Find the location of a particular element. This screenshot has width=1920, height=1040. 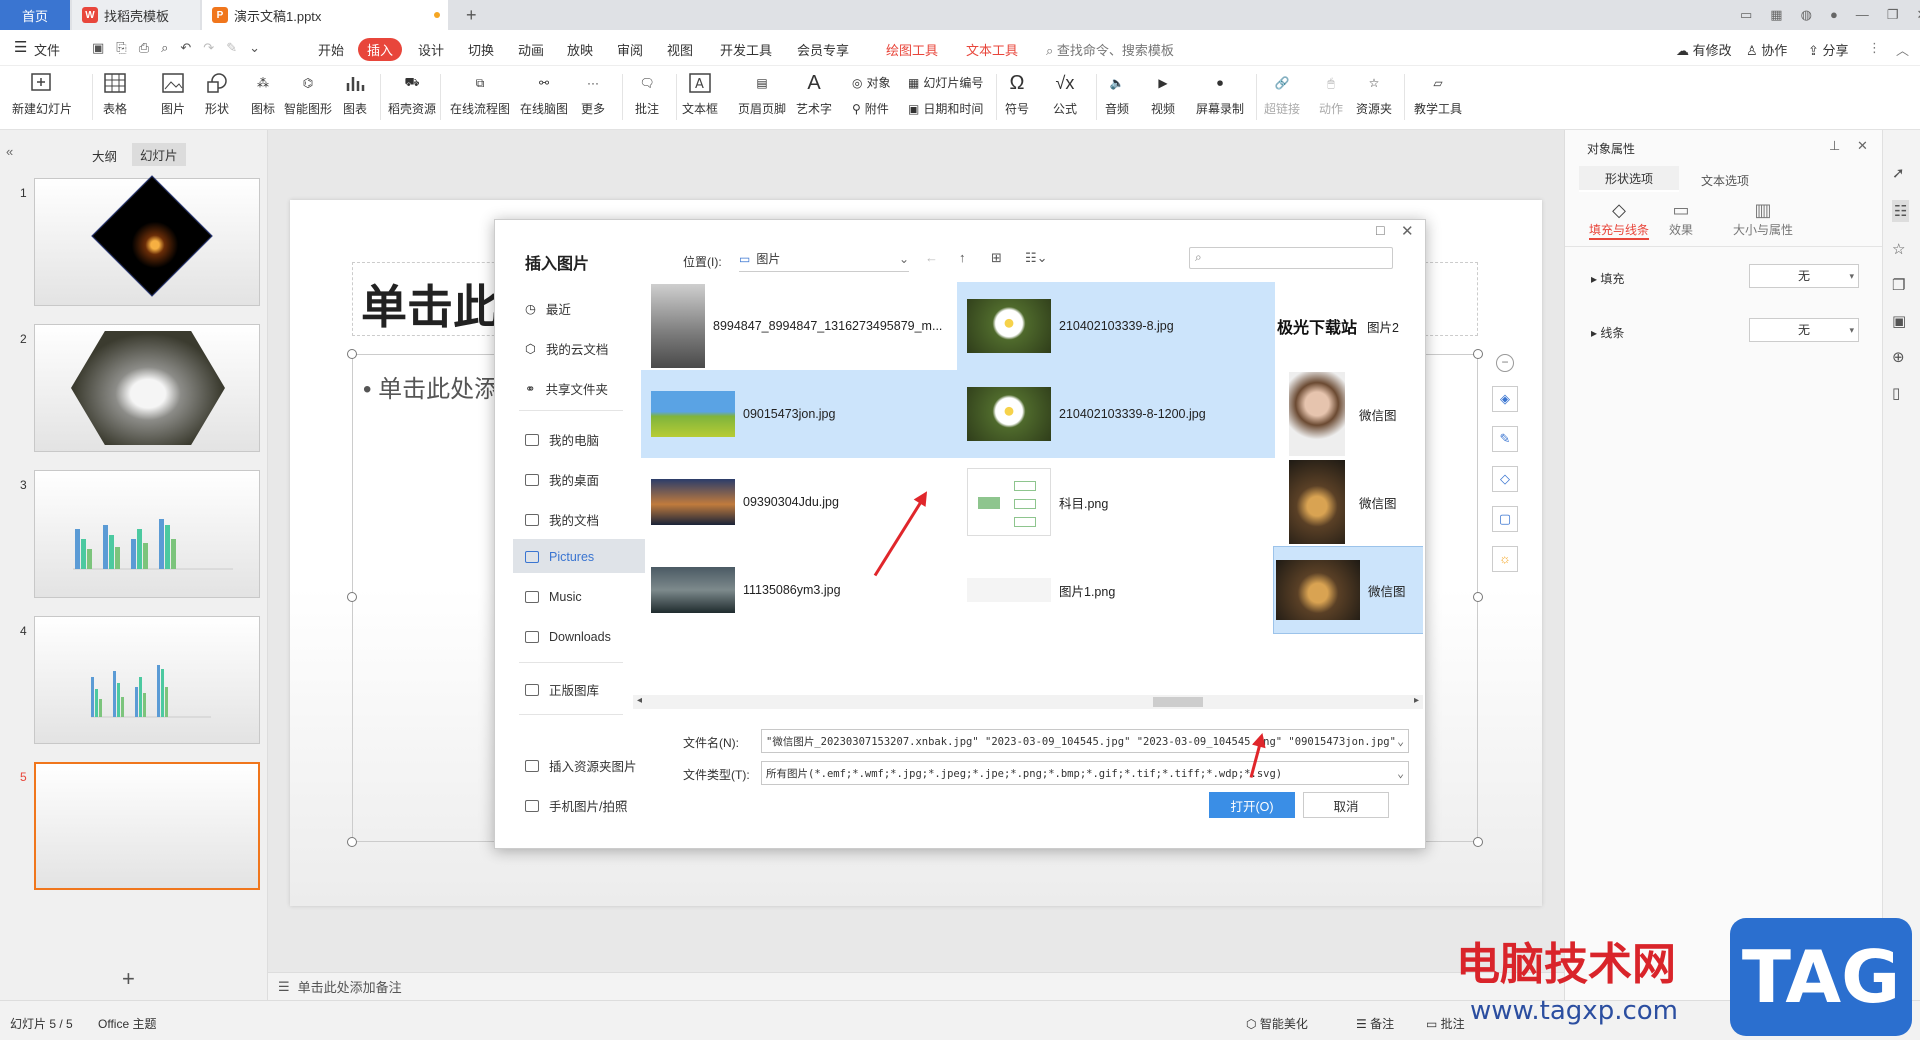

nav-phone-images: 手机图片/拍照 is located at coordinates (576, 805).